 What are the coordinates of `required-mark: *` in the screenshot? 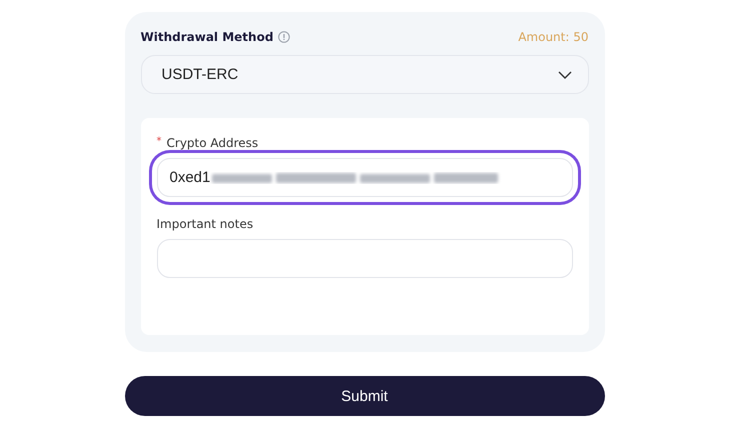 It's located at (159, 142).